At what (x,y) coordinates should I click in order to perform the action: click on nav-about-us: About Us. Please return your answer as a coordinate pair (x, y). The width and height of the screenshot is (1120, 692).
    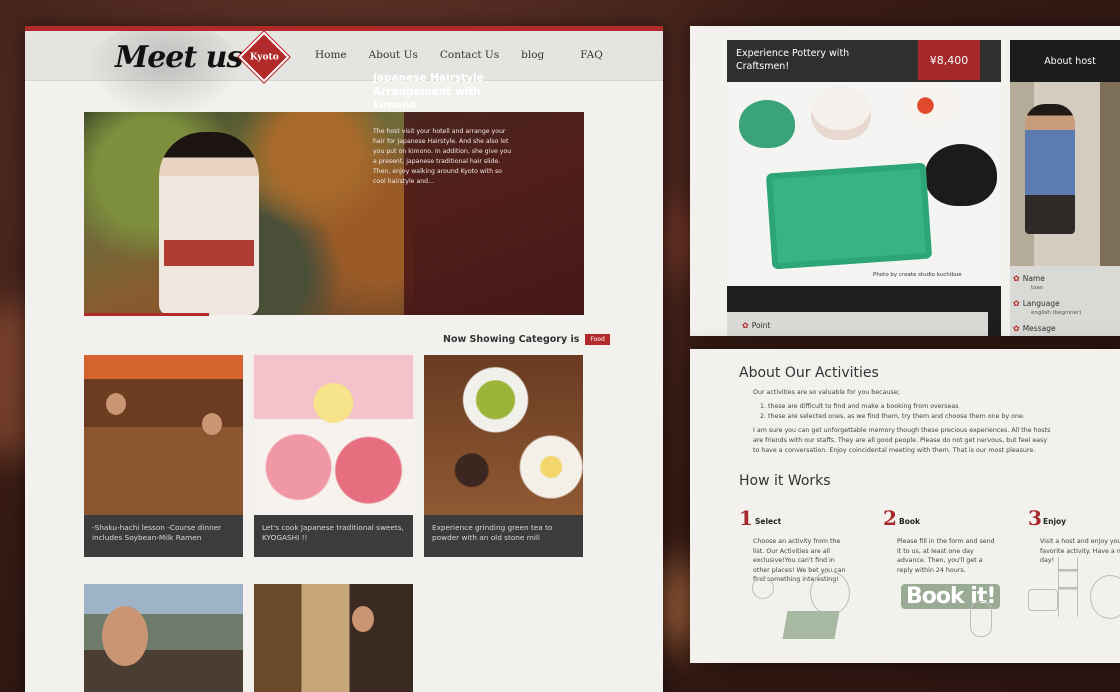
    Looking at the image, I should click on (393, 55).